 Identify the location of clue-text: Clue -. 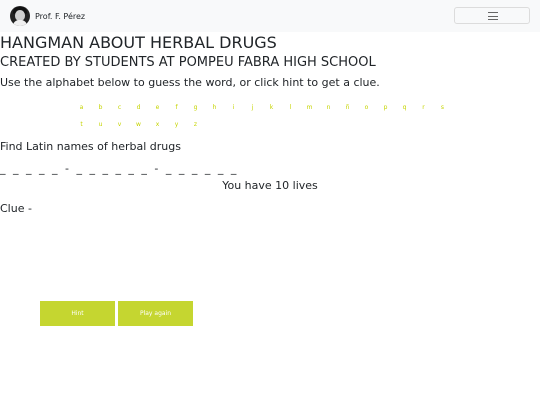
(16, 208).